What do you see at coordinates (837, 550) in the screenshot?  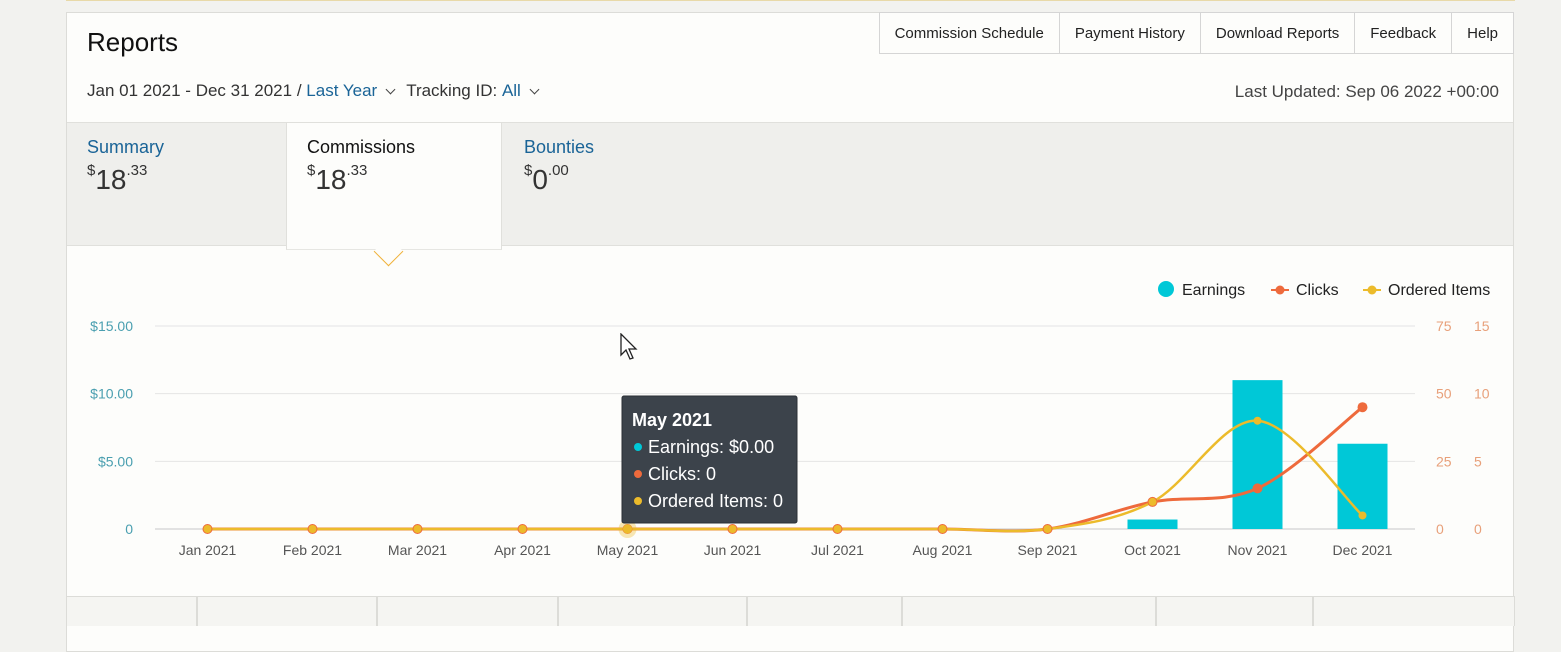 I see `x-axis-tick: Jul 2021` at bounding box center [837, 550].